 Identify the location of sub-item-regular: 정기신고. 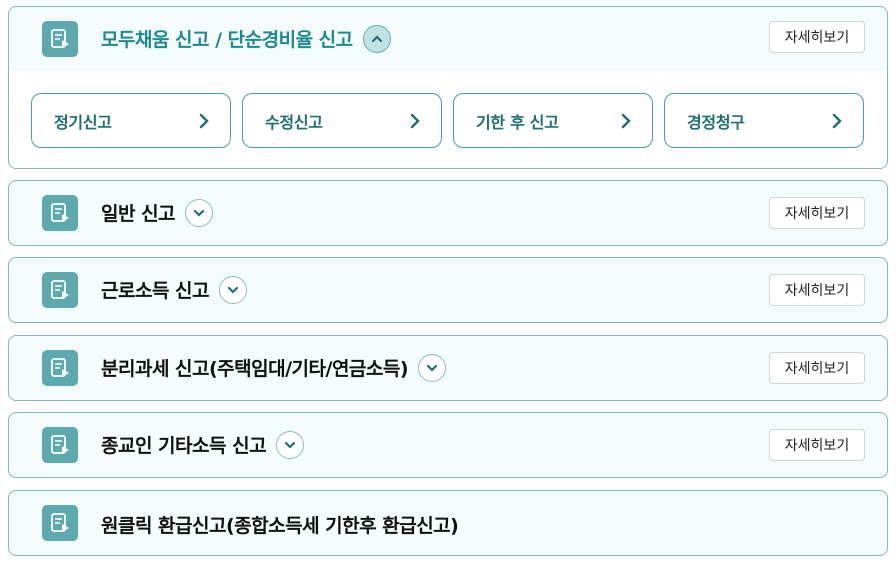
(131, 120).